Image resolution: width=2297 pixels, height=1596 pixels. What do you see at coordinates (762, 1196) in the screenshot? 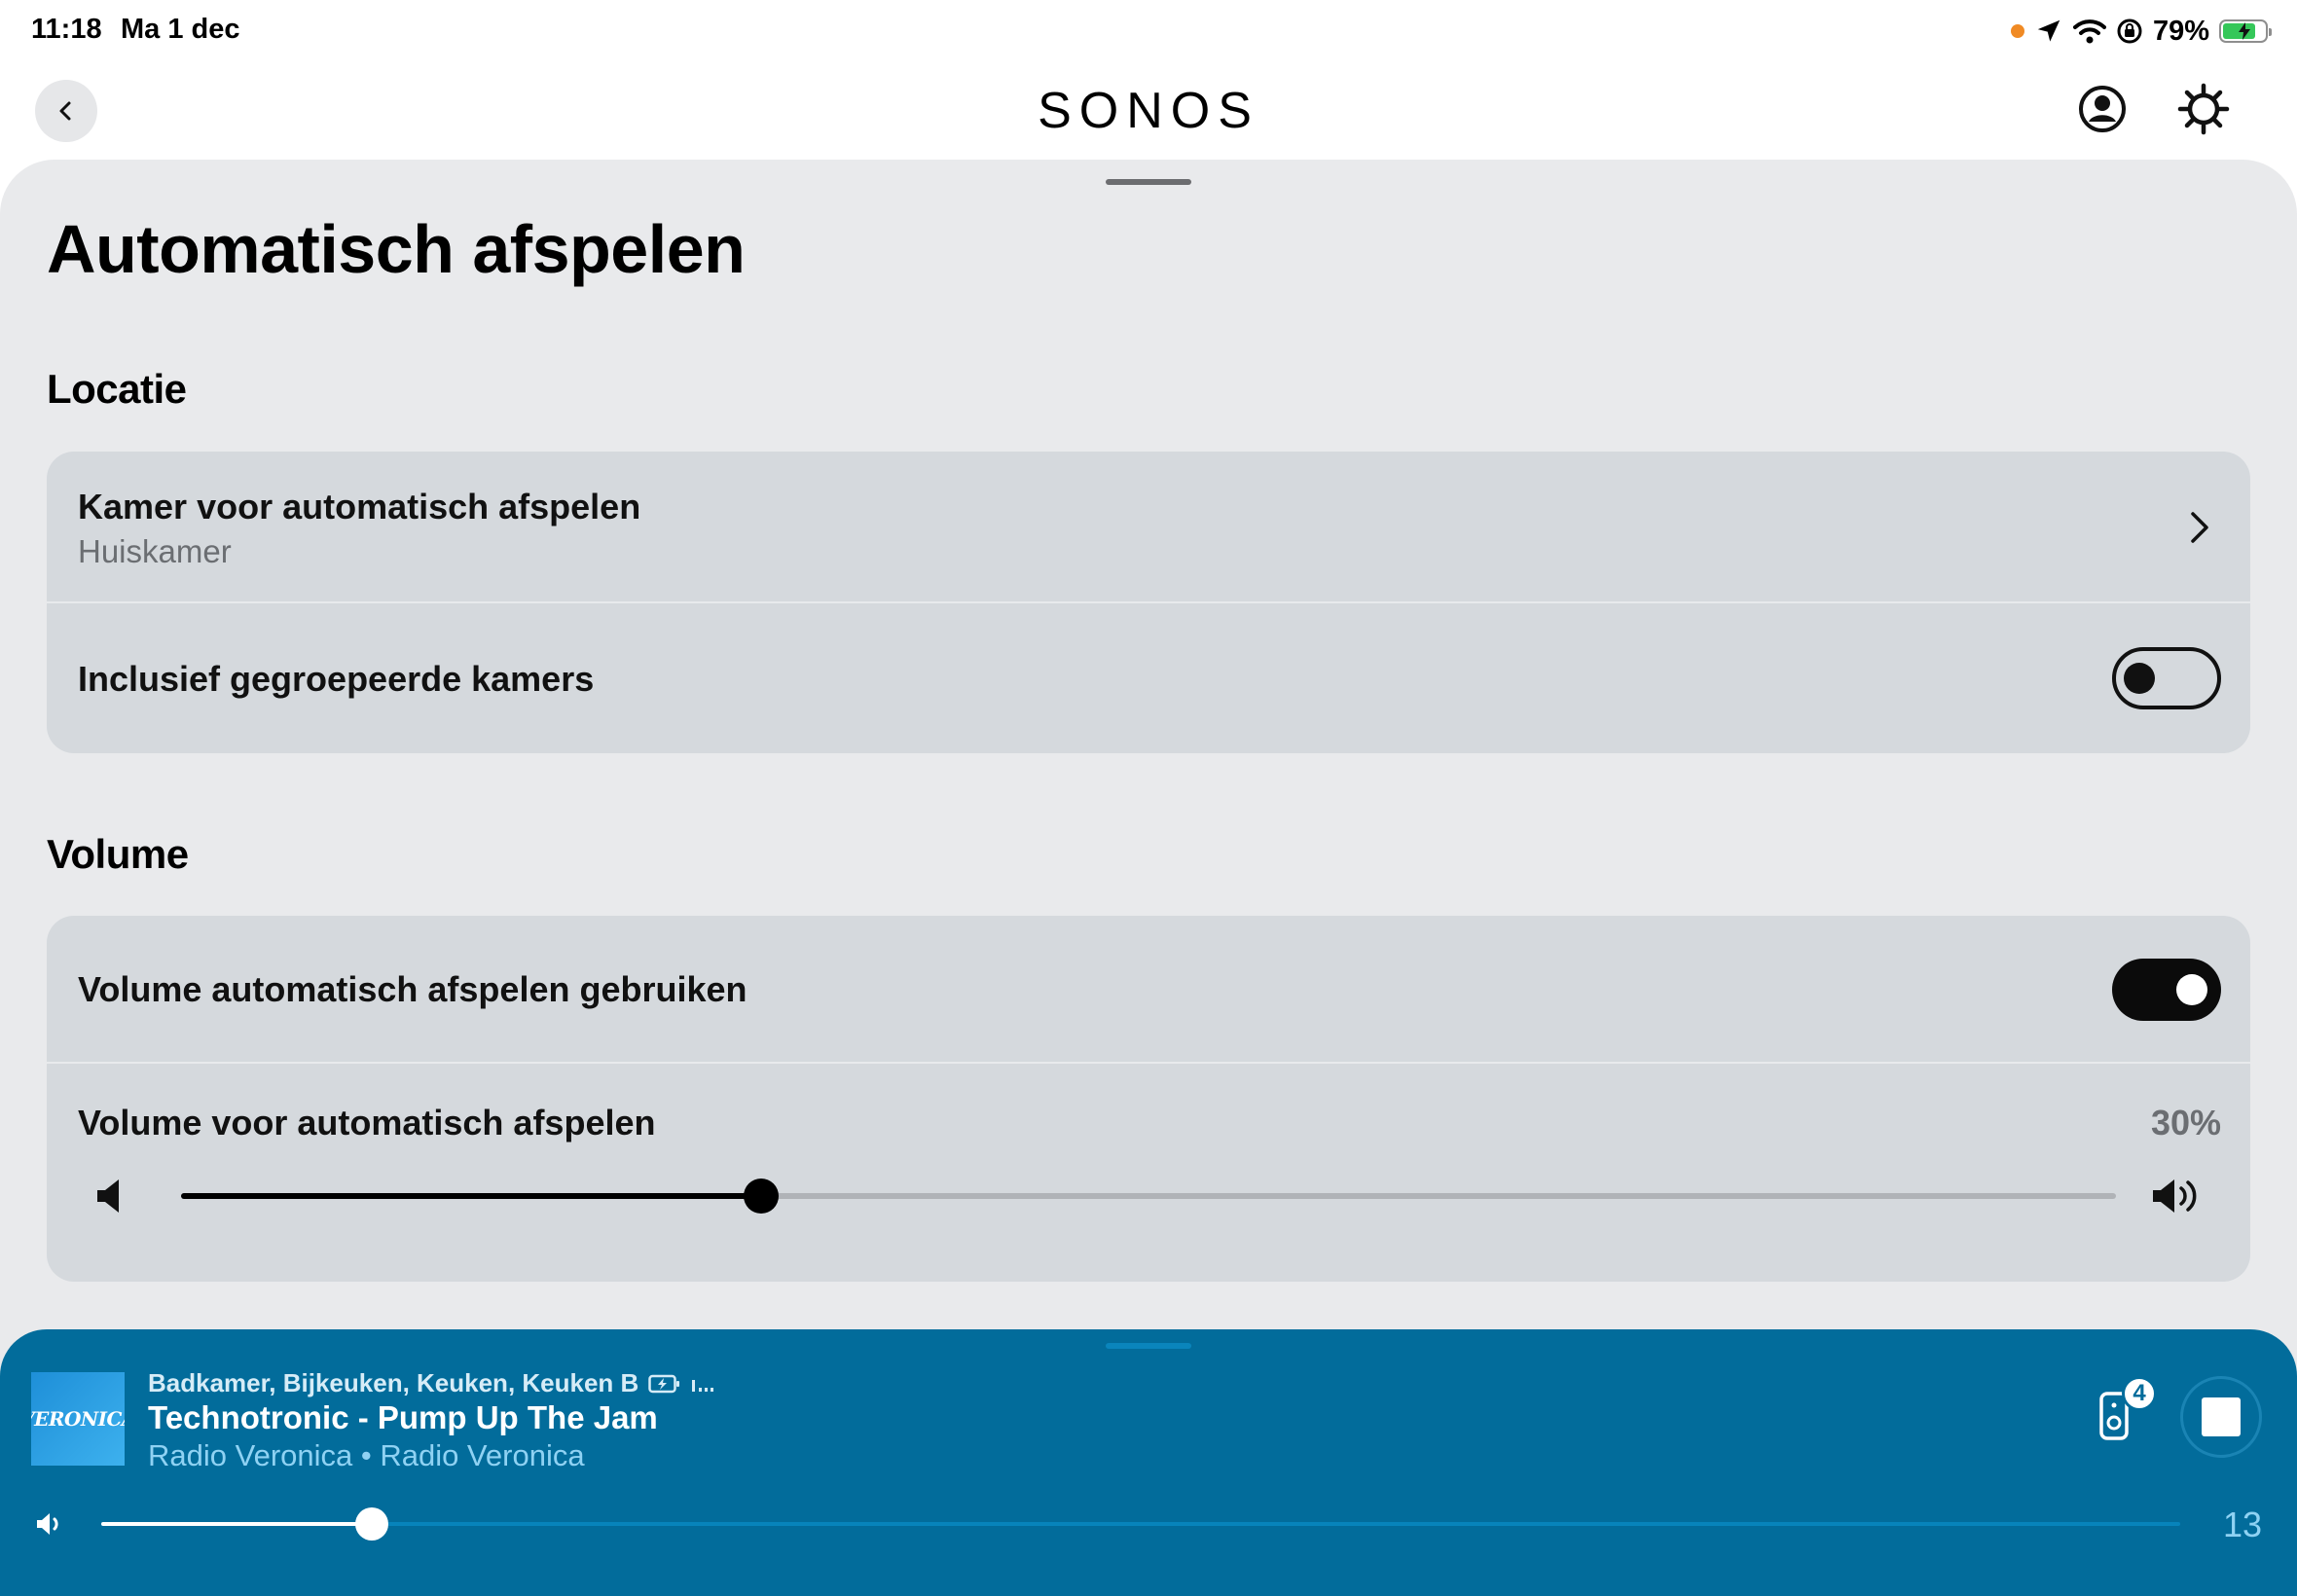
I see `autoplay-volume-slider-thumb` at bounding box center [762, 1196].